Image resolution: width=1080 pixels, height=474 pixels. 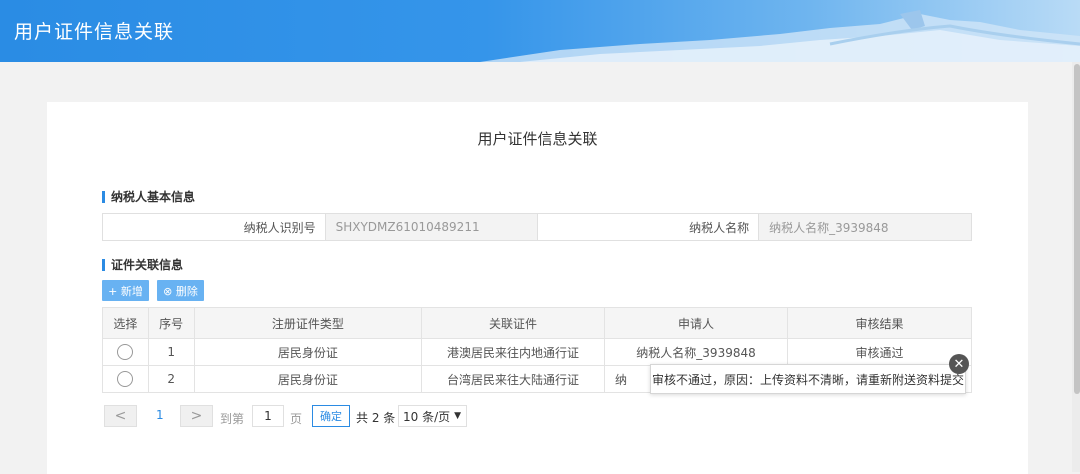 I want to click on goto-label: 到第, so click(x=232, y=419).